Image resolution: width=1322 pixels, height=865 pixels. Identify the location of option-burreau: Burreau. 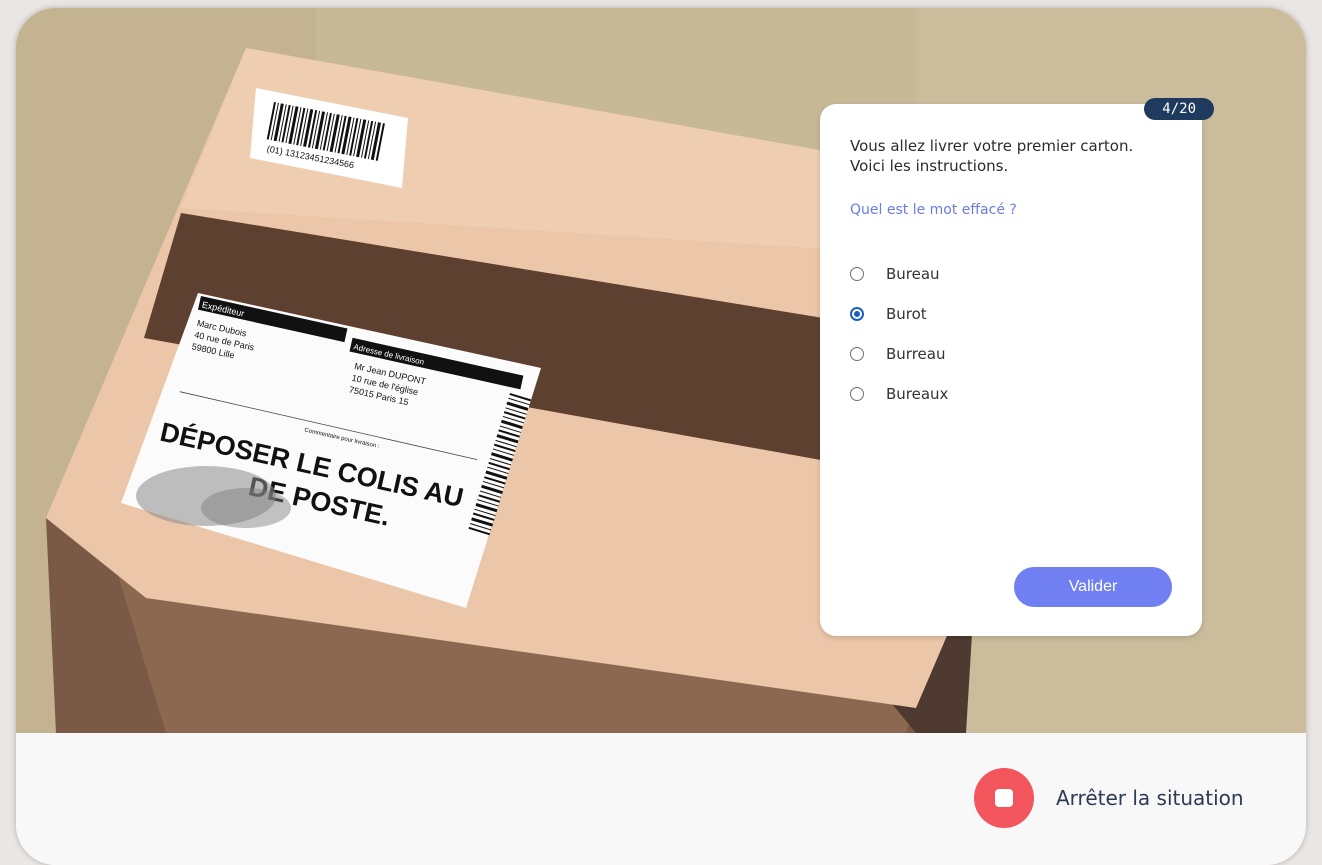
(899, 354).